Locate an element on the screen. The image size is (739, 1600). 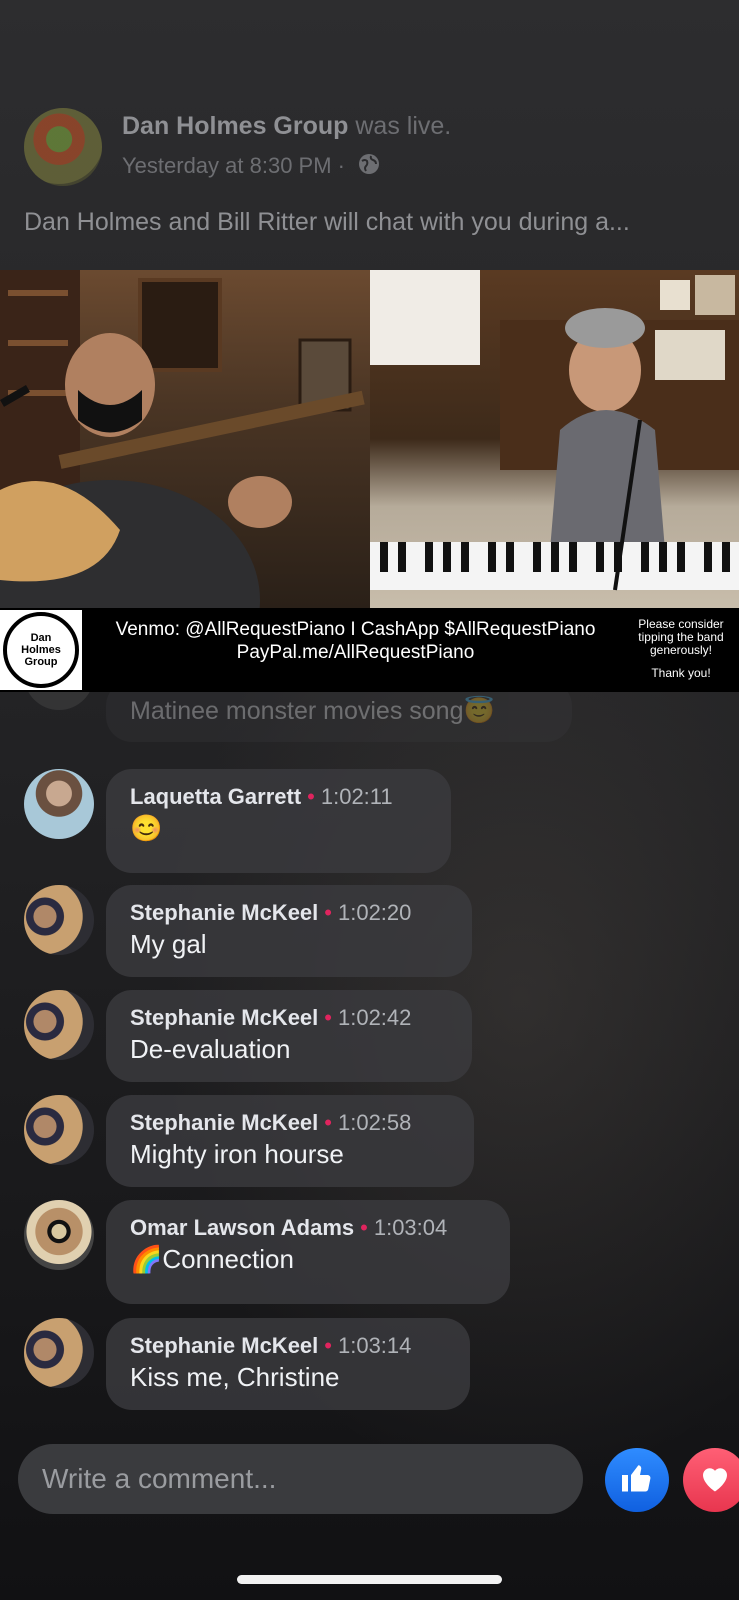
thumbs-up-icon is located at coordinates (637, 1480).